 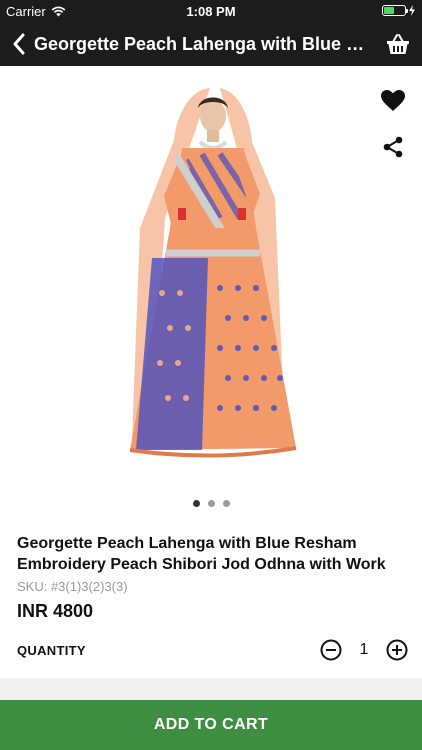 I want to click on page-title: Georgette Peach Lahenga with Blue Resham, so click(x=204, y=43).